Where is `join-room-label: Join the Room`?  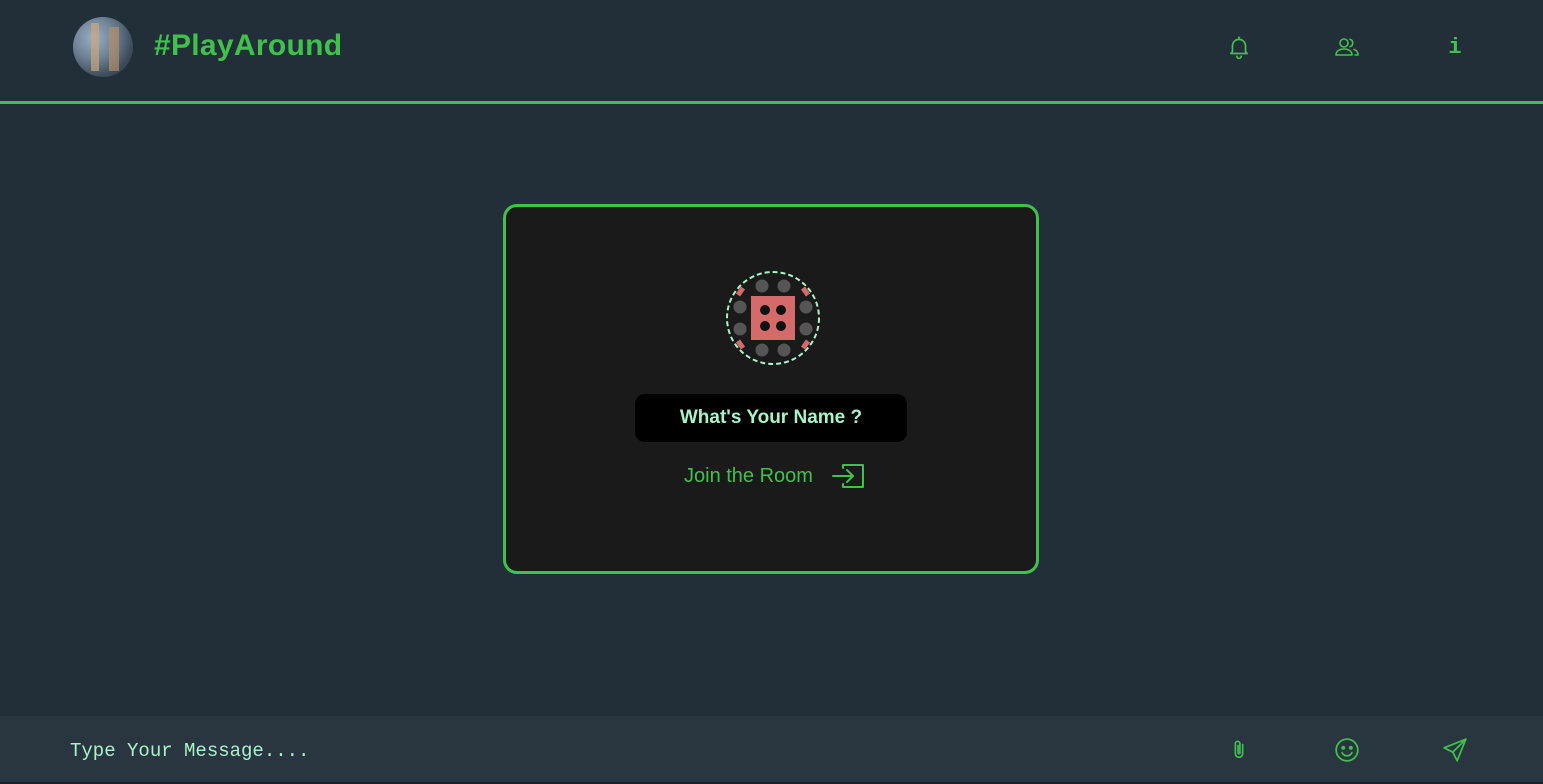
join-room-label: Join the Room is located at coordinates (748, 476).